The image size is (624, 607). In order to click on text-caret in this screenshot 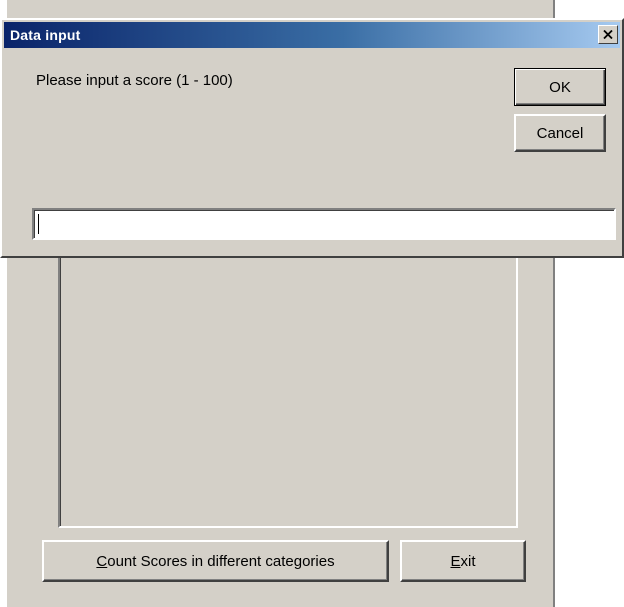, I will do `click(38, 224)`.